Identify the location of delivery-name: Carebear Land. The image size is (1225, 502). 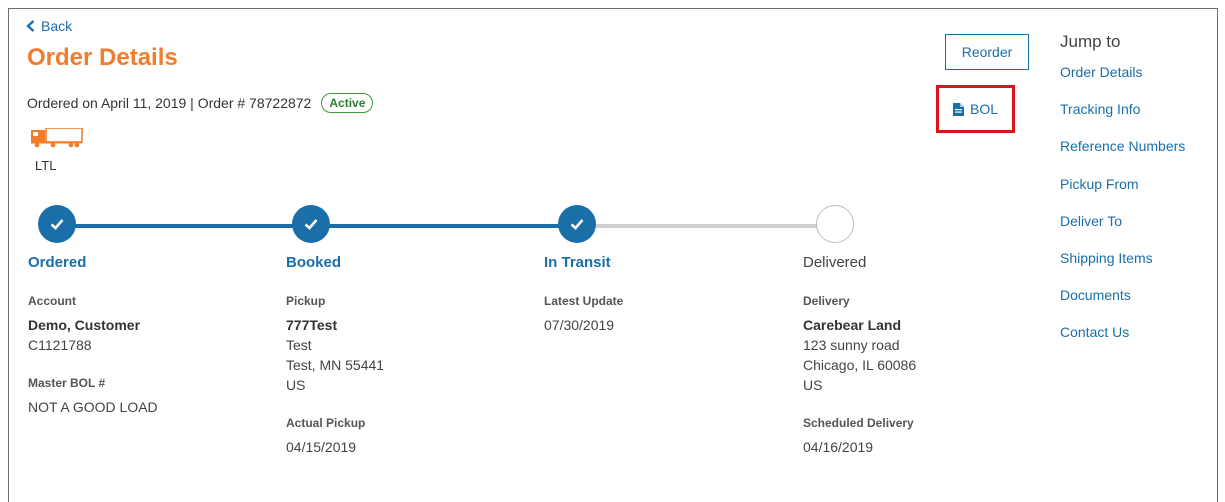
(852, 325).